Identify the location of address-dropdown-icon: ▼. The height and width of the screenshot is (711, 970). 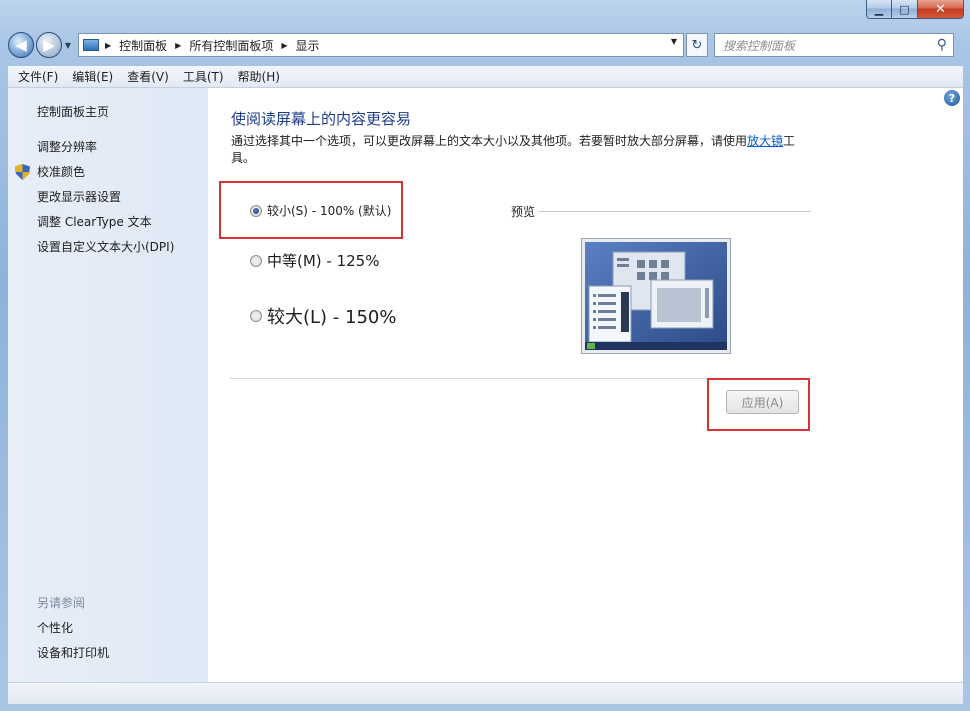
(674, 41).